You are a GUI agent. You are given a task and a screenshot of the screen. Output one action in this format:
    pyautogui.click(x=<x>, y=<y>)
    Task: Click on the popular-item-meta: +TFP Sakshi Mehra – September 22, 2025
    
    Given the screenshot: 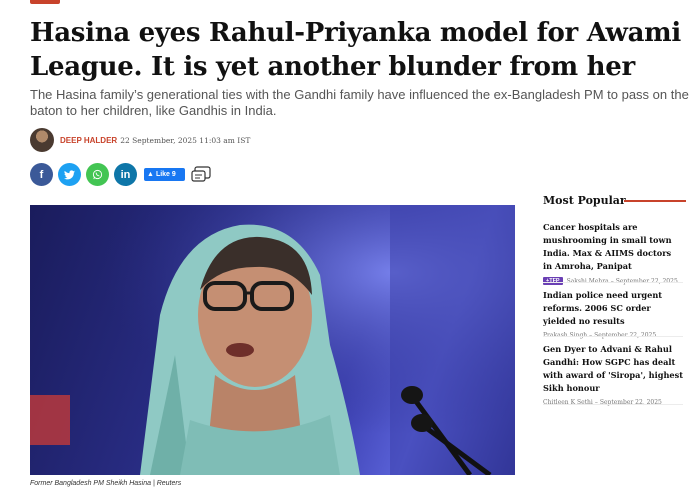 What is the action you would take?
    pyautogui.click(x=613, y=281)
    